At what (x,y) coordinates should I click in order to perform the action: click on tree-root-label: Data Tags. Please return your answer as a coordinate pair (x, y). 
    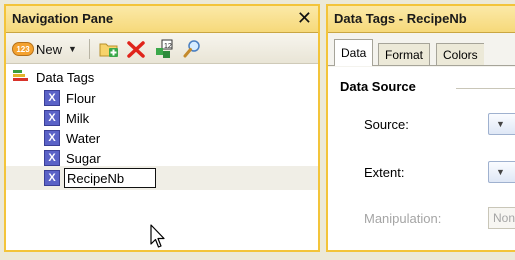
    Looking at the image, I should click on (65, 77).